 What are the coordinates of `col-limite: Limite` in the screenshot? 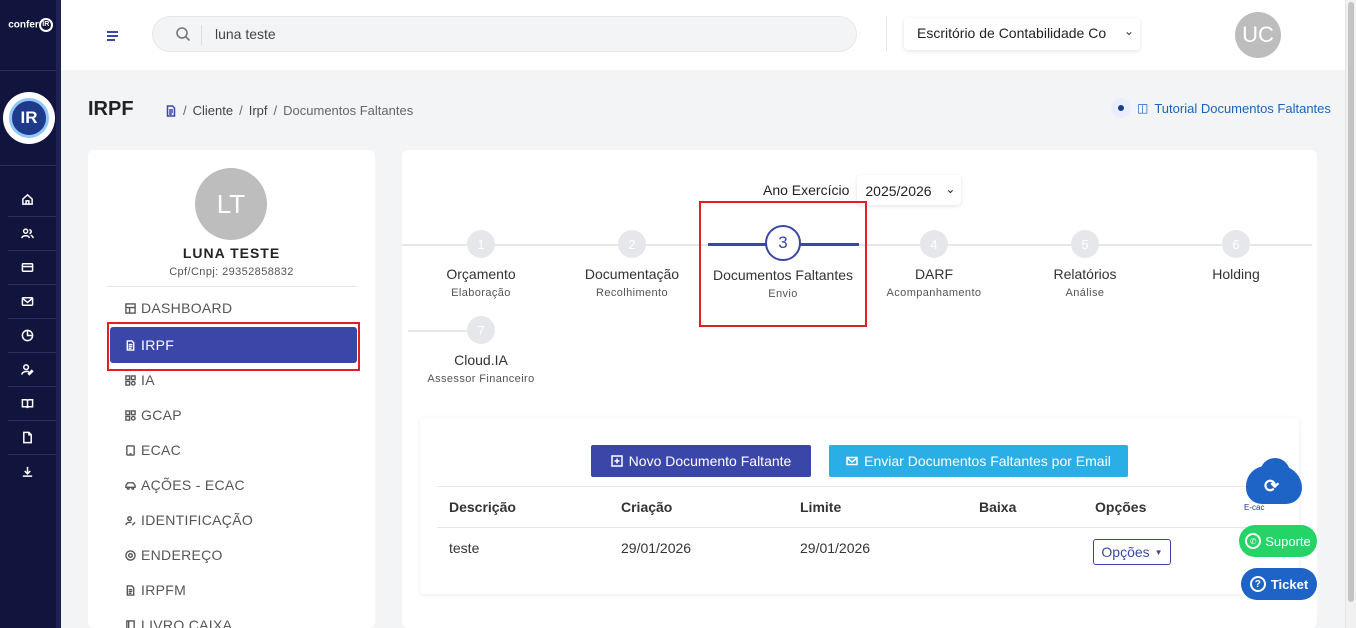 It's located at (821, 507).